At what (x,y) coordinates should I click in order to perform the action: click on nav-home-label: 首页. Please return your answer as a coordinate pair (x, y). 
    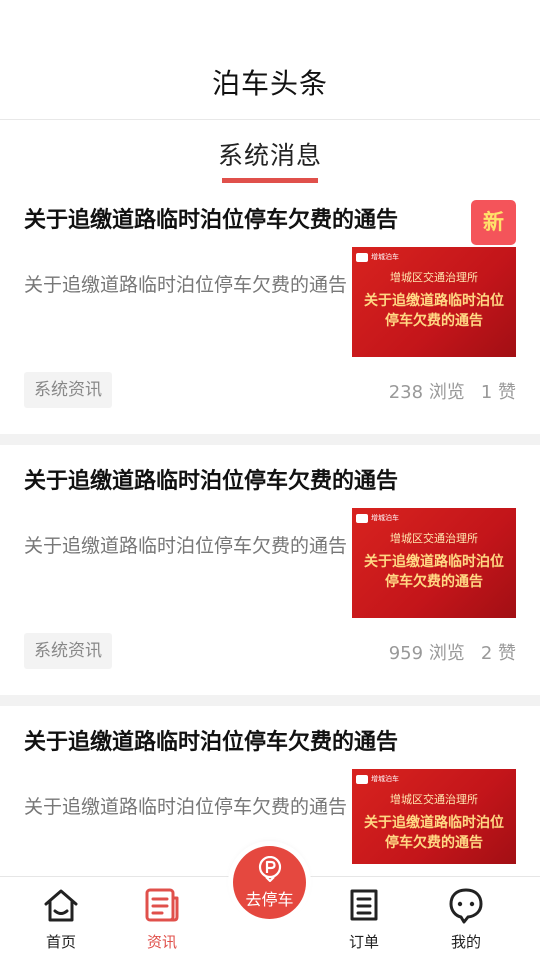
    Looking at the image, I should click on (60, 942).